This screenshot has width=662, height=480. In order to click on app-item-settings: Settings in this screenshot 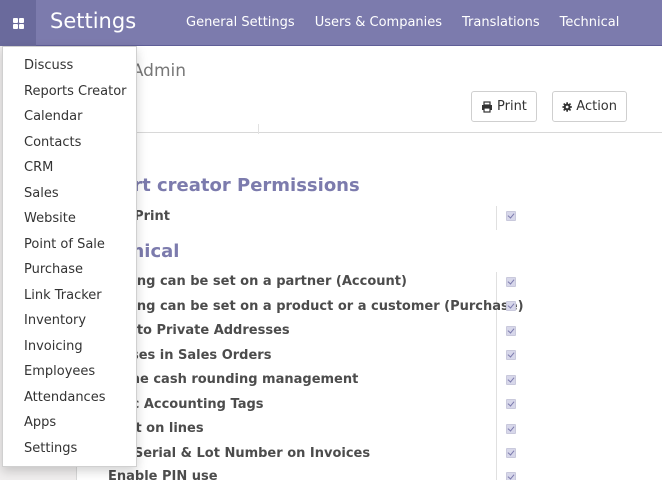, I will do `click(69, 449)`.